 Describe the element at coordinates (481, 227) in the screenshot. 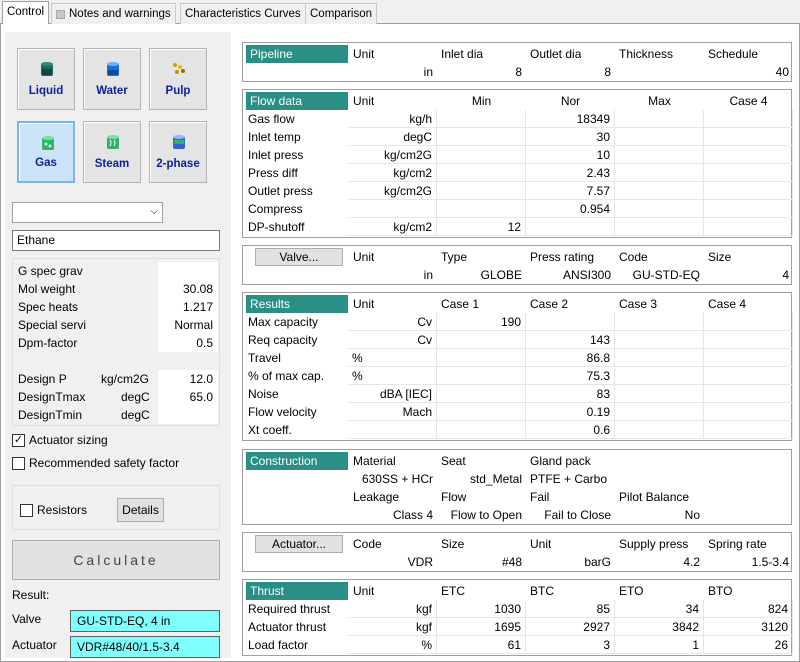

I see `flow-cell: 12` at that location.